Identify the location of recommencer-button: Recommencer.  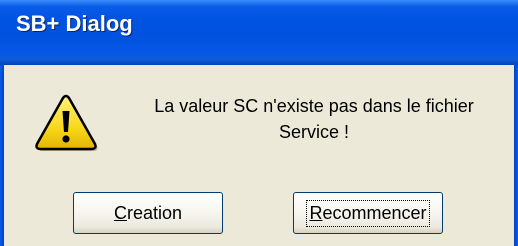
(368, 213).